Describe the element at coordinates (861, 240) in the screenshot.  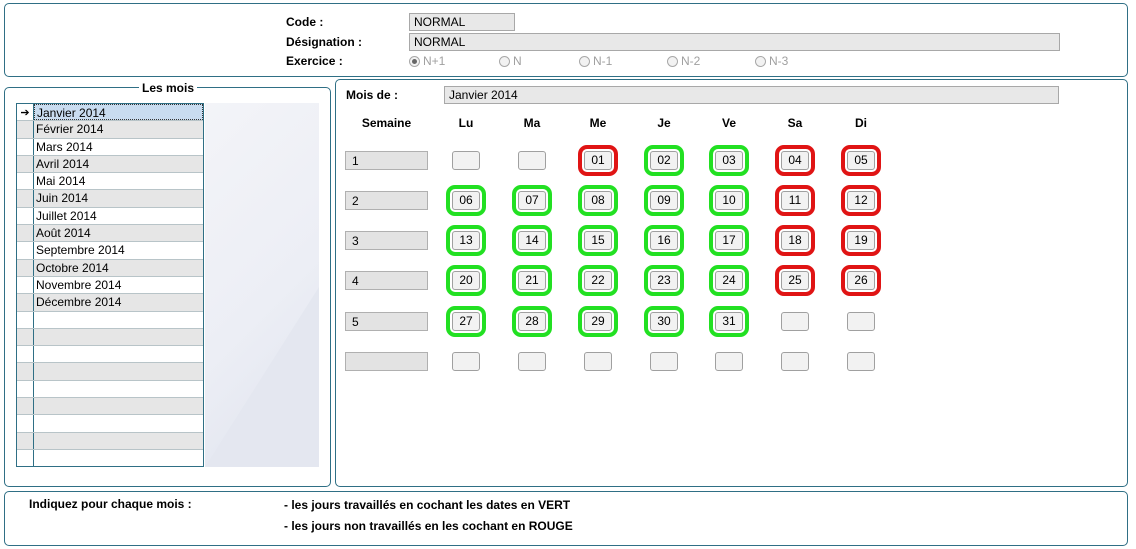
I see `day-cell-19: 19` at that location.